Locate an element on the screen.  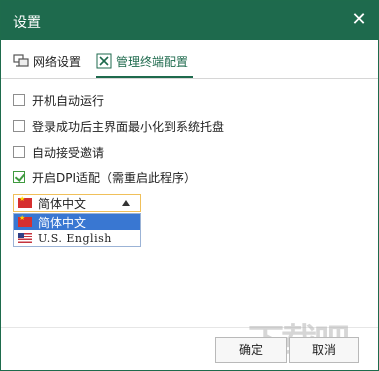
language-option-zh-cn: 简体中文 is located at coordinates (77, 222).